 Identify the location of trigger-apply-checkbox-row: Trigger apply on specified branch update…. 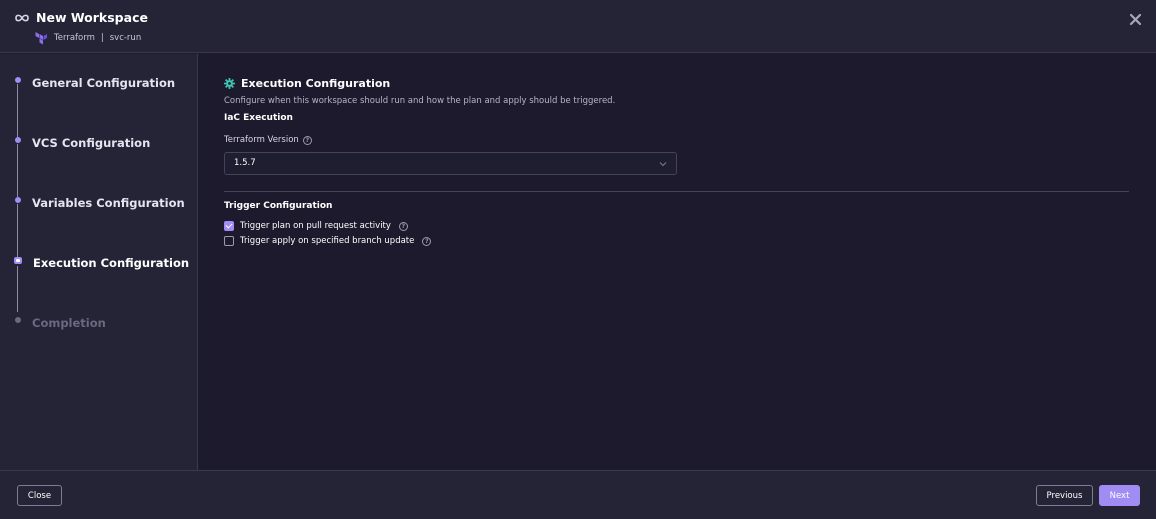
(328, 241).